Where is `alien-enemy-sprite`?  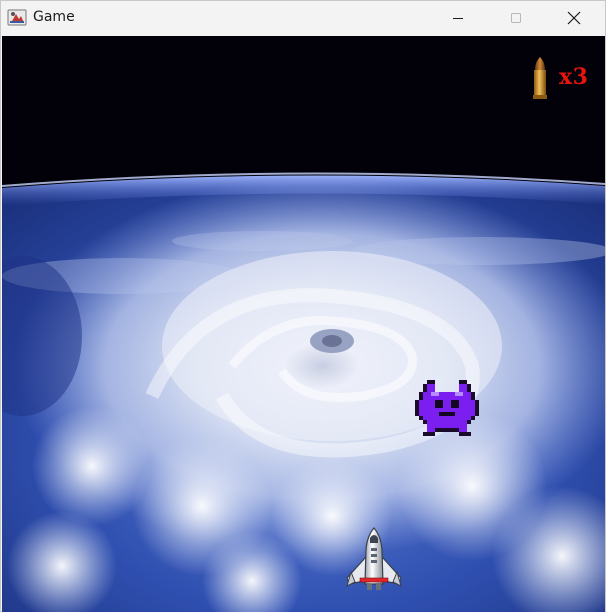
alien-enemy-sprite is located at coordinates (447, 408).